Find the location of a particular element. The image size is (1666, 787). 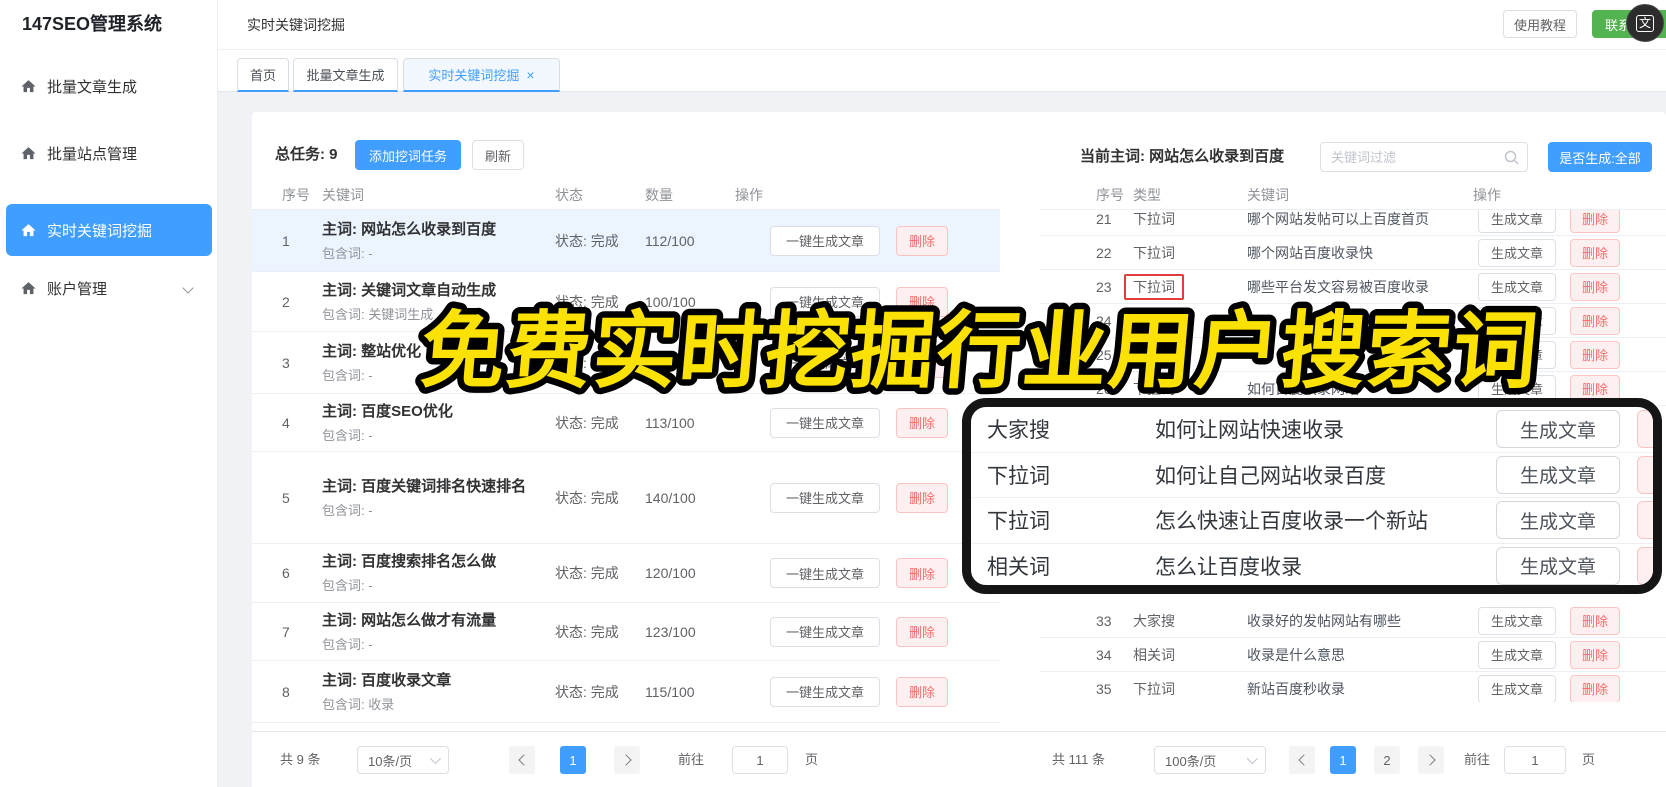

page-size-select: 10条/页 is located at coordinates (403, 760).